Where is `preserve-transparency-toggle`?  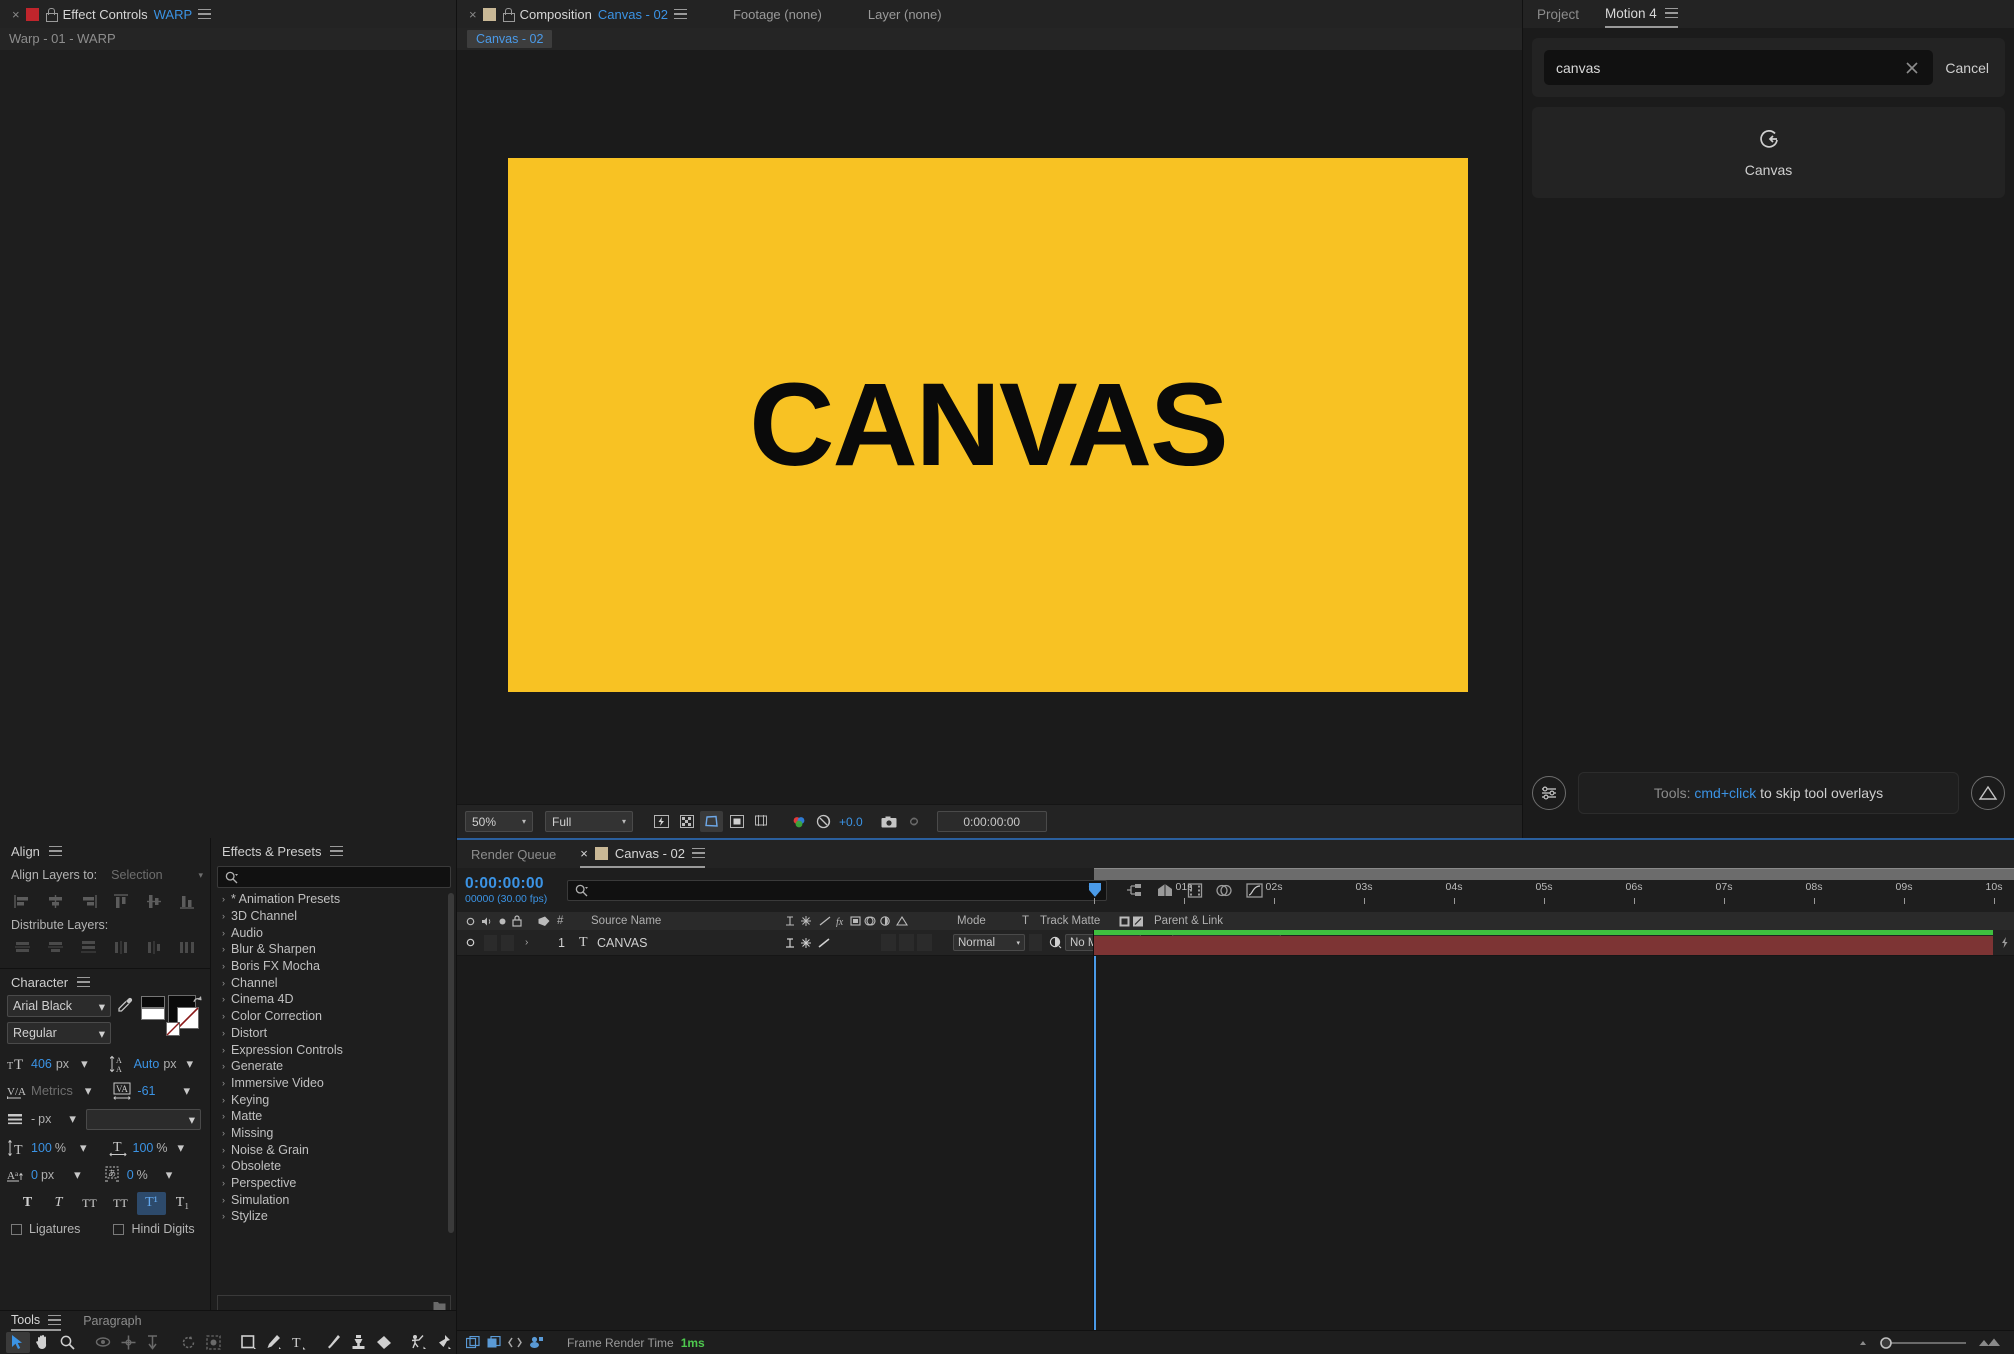 preserve-transparency-toggle is located at coordinates (1035, 942).